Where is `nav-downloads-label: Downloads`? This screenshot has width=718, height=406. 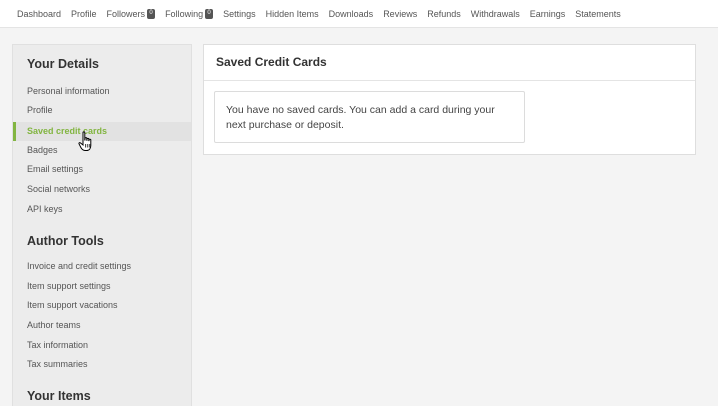 nav-downloads-label: Downloads is located at coordinates (351, 14).